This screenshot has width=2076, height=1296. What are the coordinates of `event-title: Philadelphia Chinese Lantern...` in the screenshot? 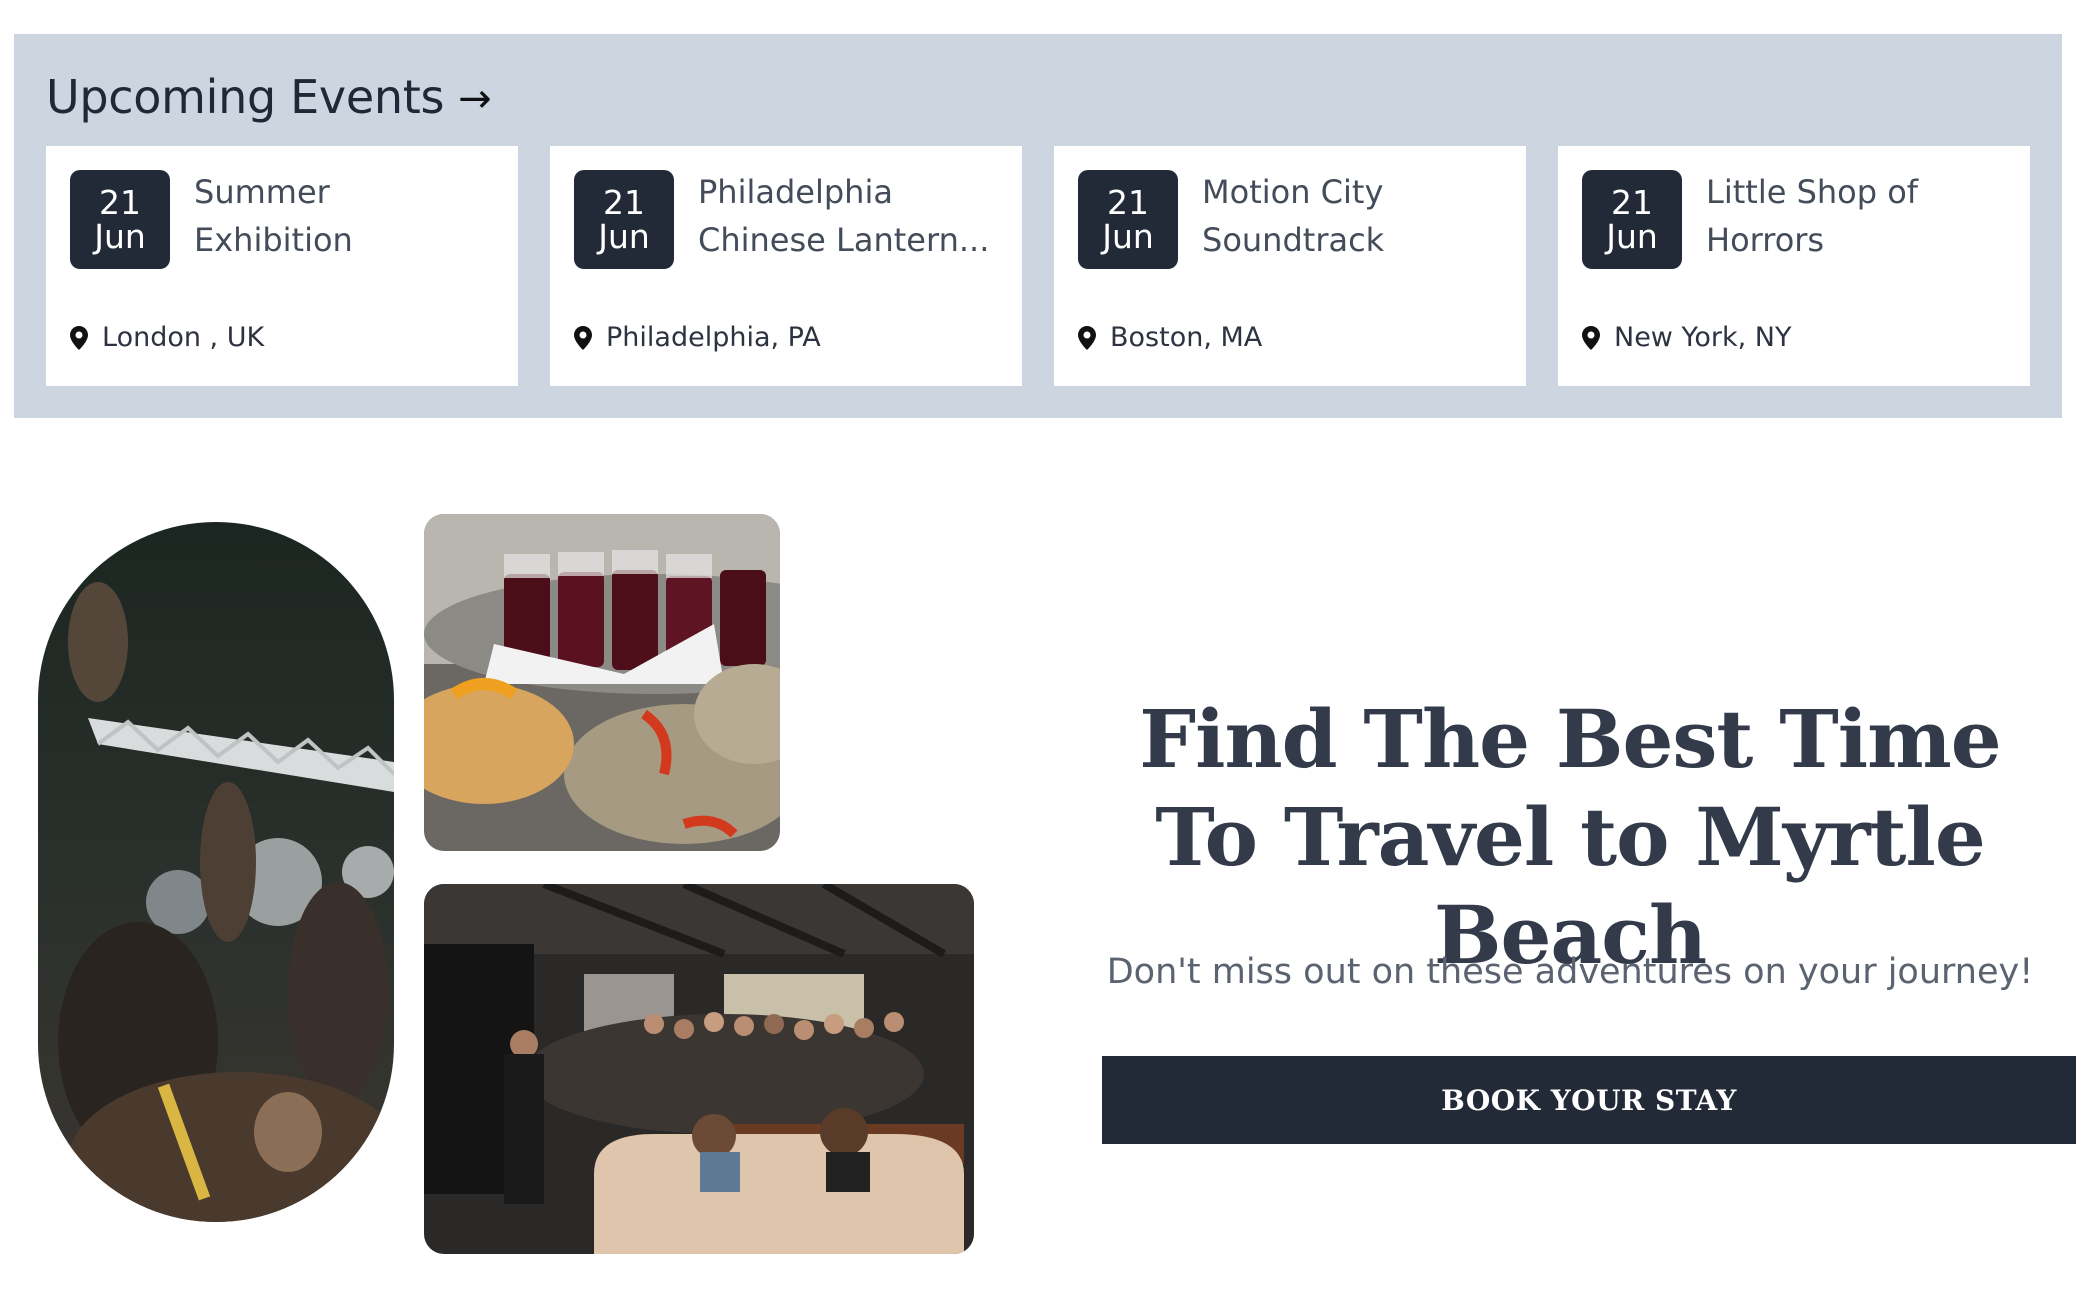 It's located at (848, 216).